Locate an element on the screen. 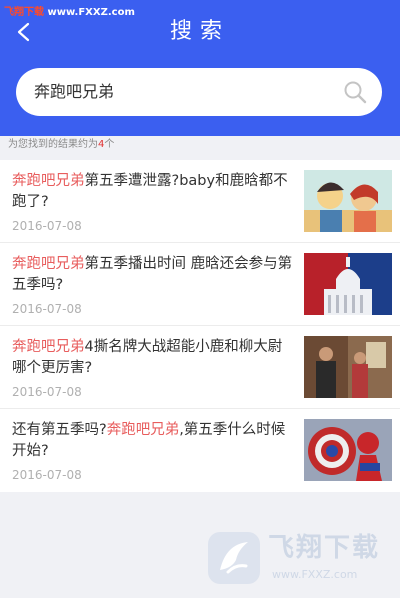  result-item: 奔跑吧兄弟第五季播出时间 鹿晗还会参与第五季吗? 2016-07-08 is located at coordinates (200, 284).